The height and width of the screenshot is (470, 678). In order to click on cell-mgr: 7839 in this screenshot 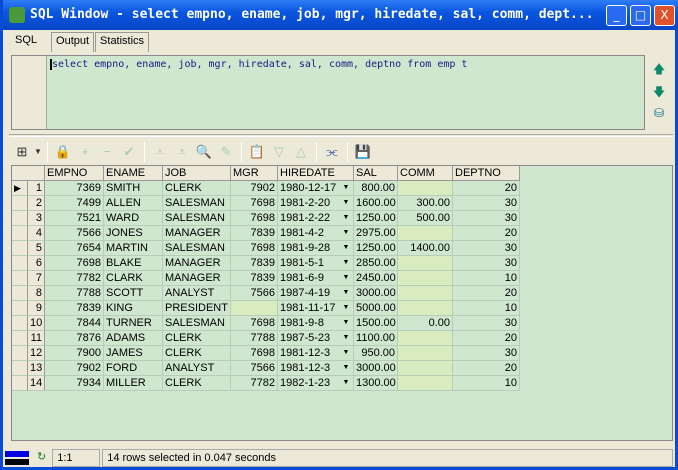, I will do `click(254, 278)`.